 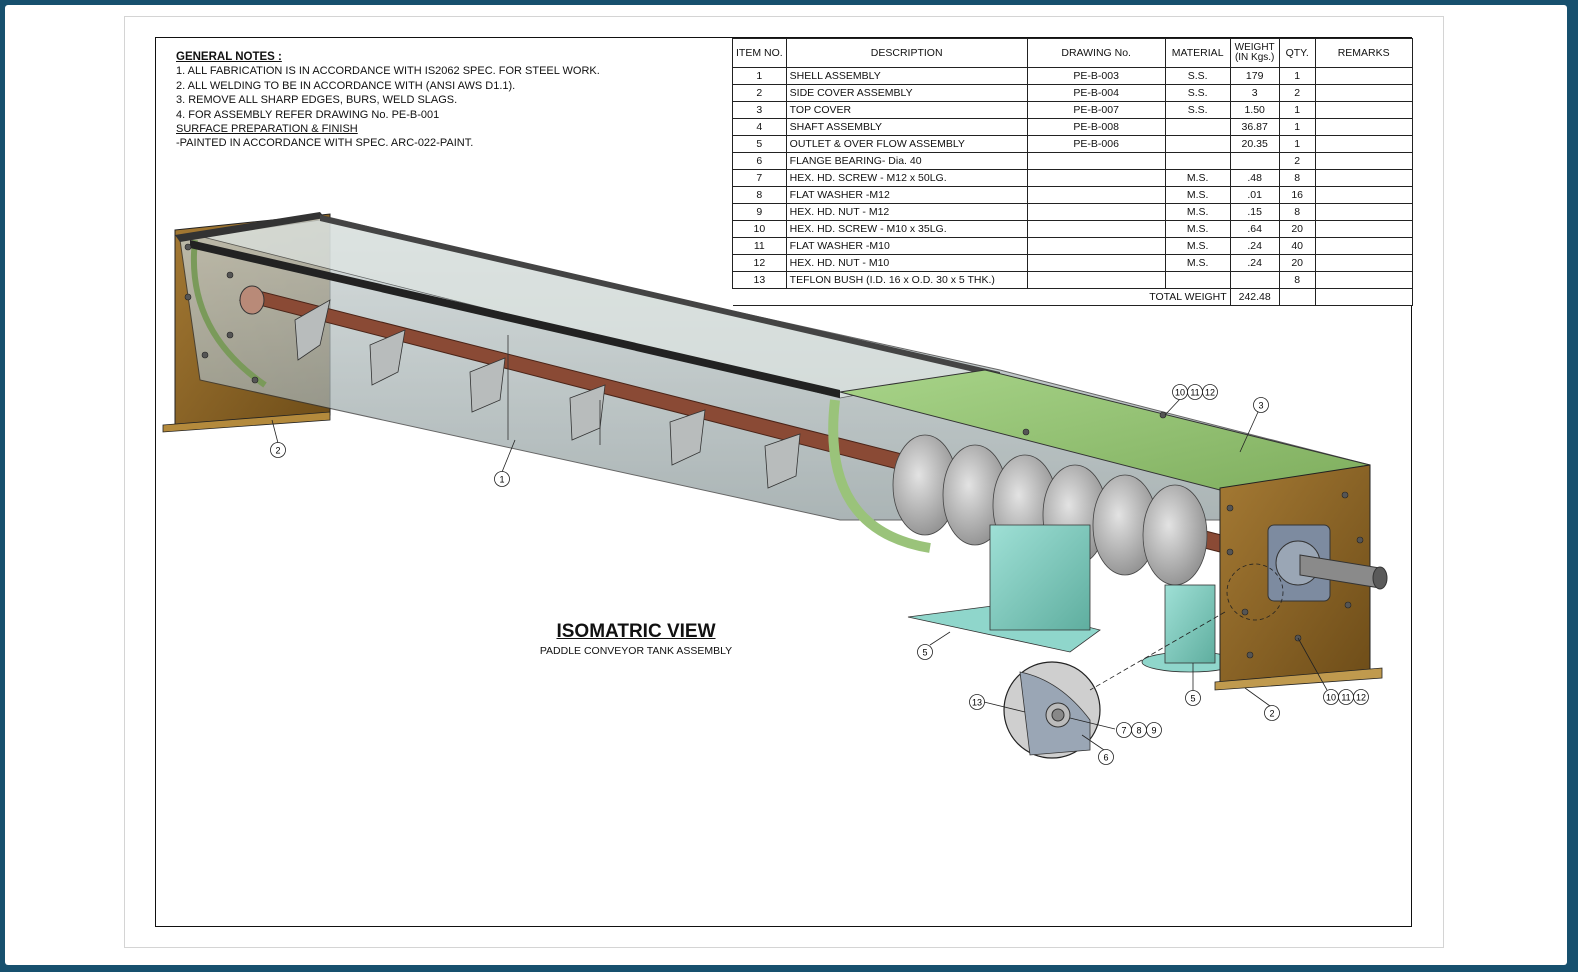 I want to click on balloon-label: 3, so click(x=1260, y=406).